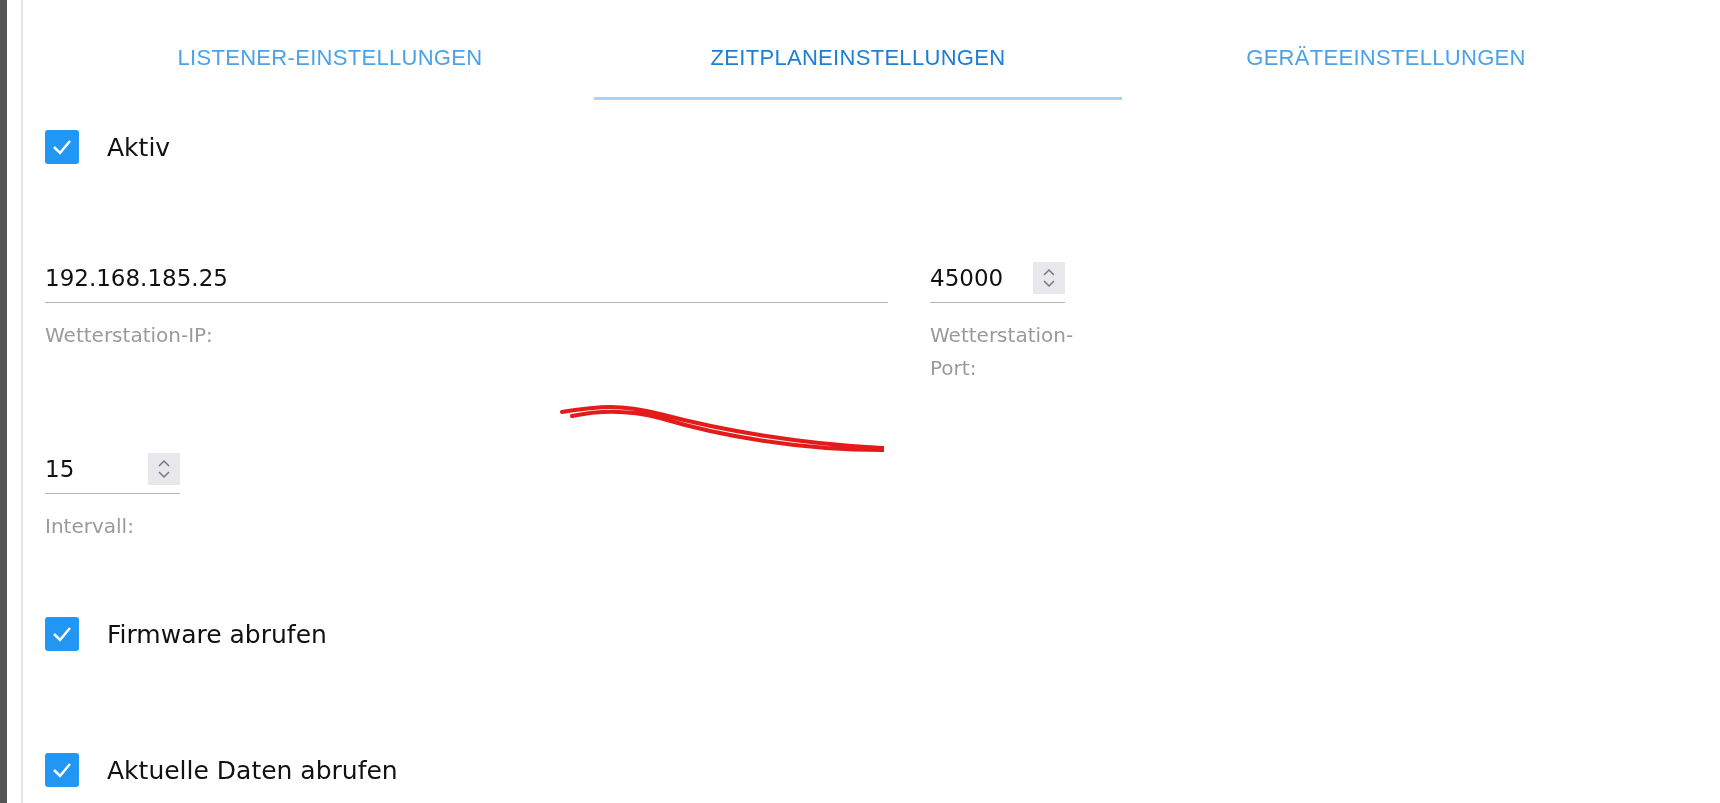  Describe the element at coordinates (112, 469) in the screenshot. I see `number-field: 15` at that location.